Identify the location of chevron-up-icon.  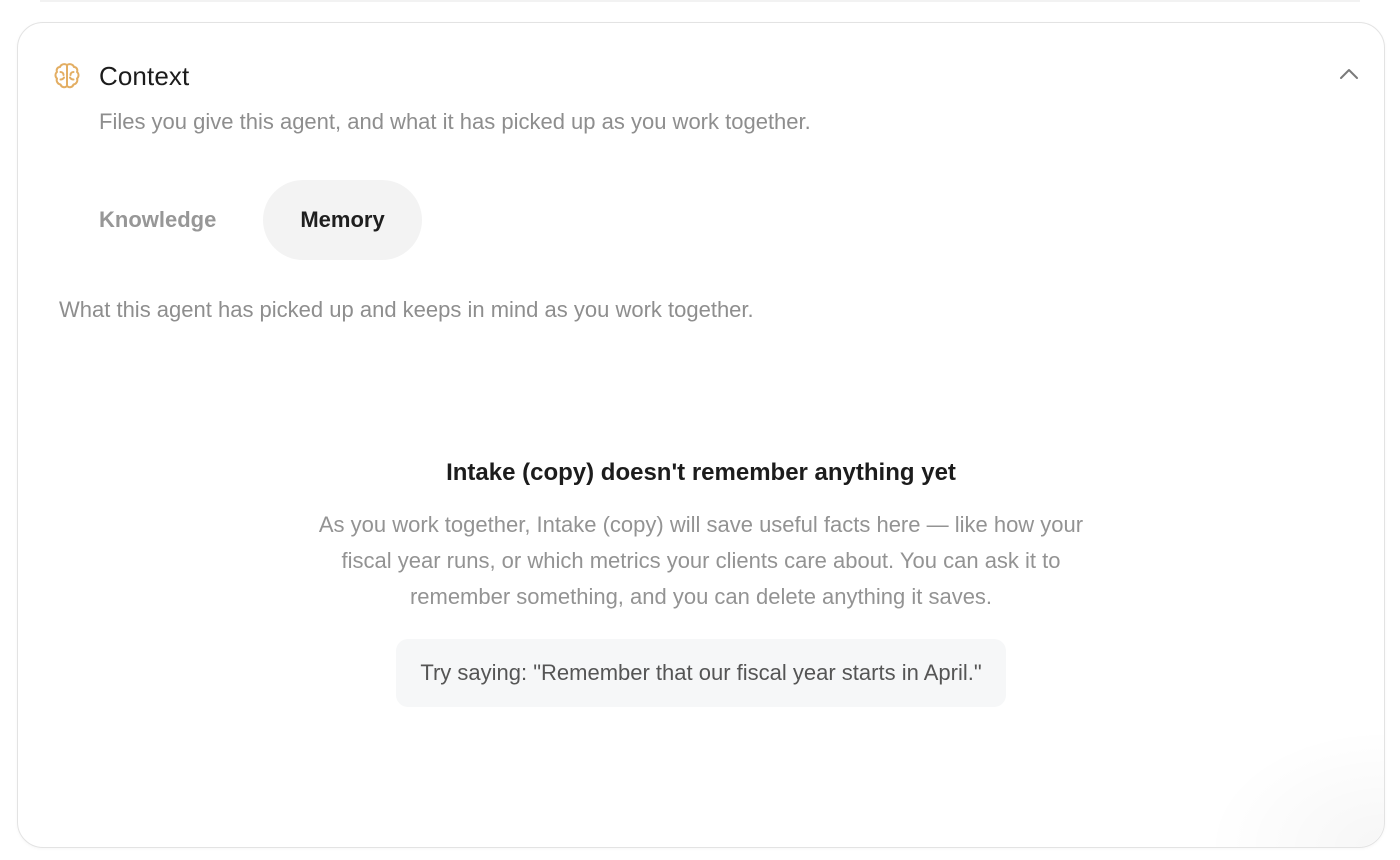
(1349, 76).